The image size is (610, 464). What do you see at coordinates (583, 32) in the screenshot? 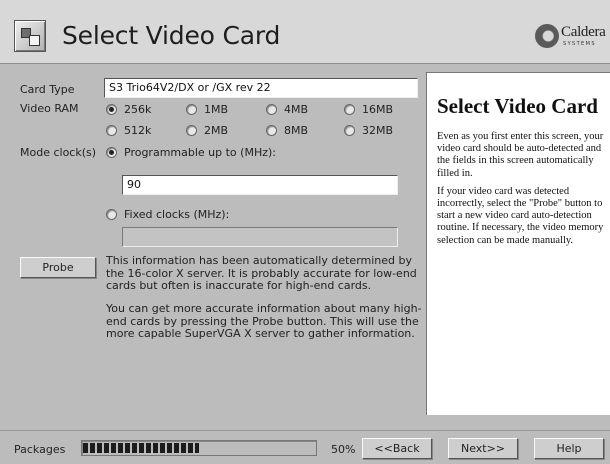
I see `caldera-logo-text: Caldera` at bounding box center [583, 32].